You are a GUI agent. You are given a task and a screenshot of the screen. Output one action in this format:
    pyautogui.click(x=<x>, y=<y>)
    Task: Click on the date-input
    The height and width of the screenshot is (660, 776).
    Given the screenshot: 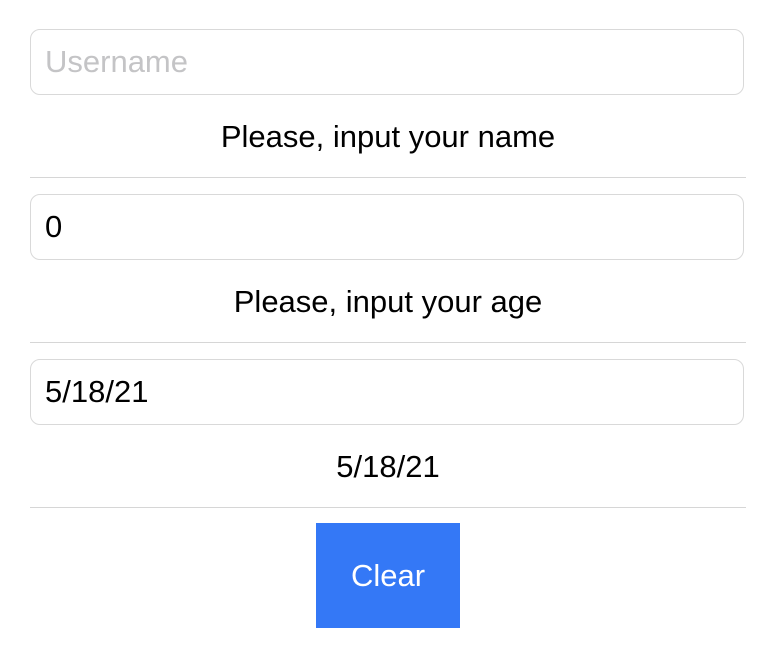 What is the action you would take?
    pyautogui.click(x=387, y=392)
    